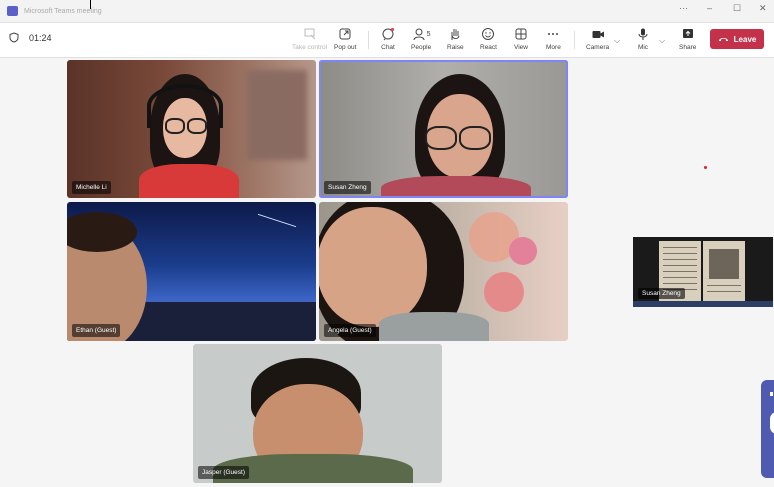 This screenshot has width=774, height=487. Describe the element at coordinates (643, 47) in the screenshot. I see `mic-label: Mic` at that location.